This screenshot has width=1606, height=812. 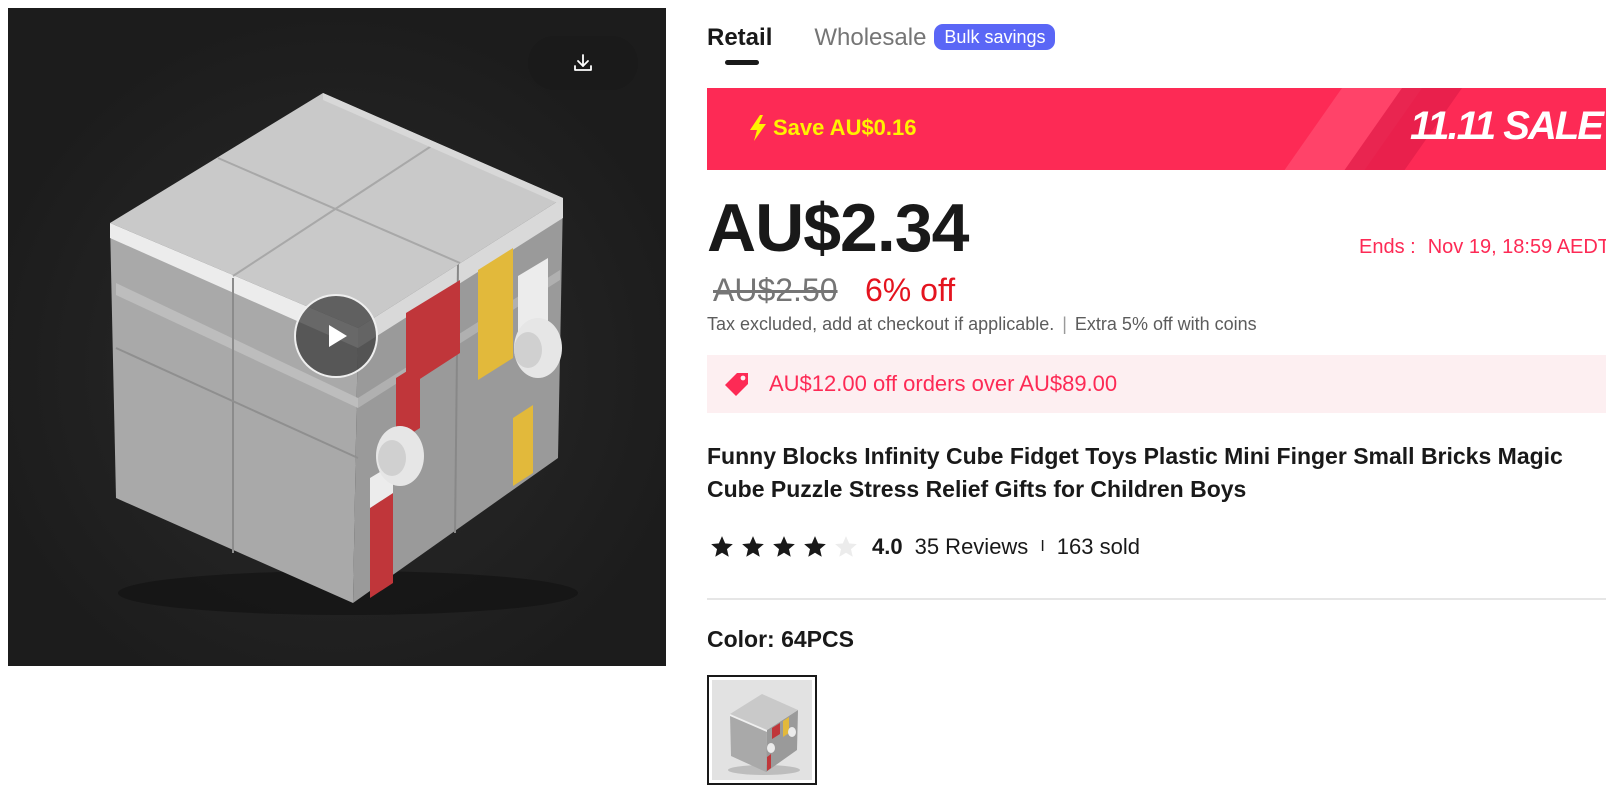 I want to click on section-divider, so click(x=1156, y=599).